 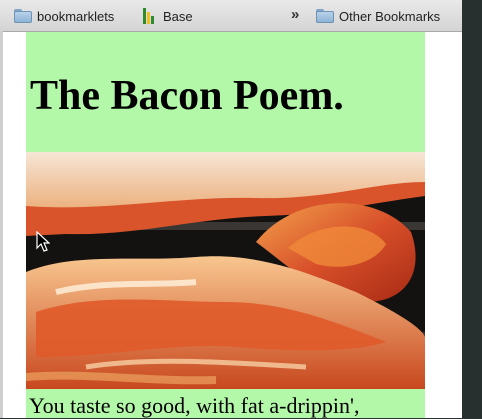 I want to click on bookmark-other-bookmarks: Other Bookmarks, so click(x=378, y=16).